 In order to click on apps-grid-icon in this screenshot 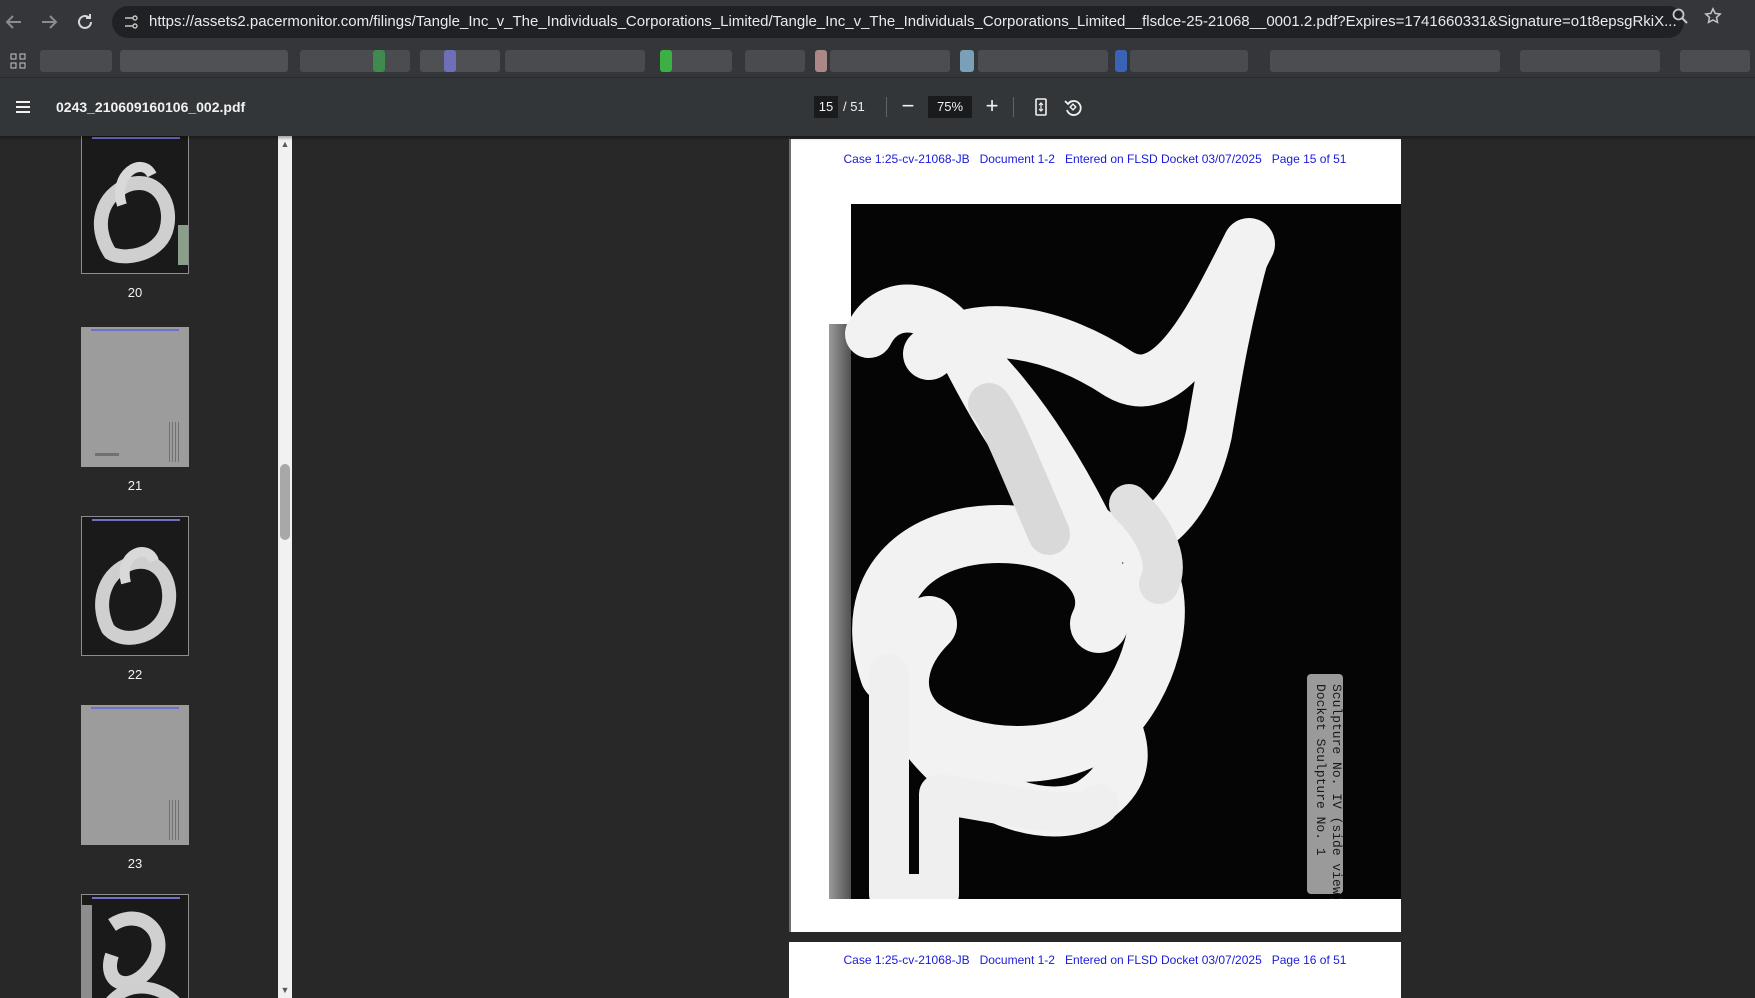, I will do `click(18, 61)`.